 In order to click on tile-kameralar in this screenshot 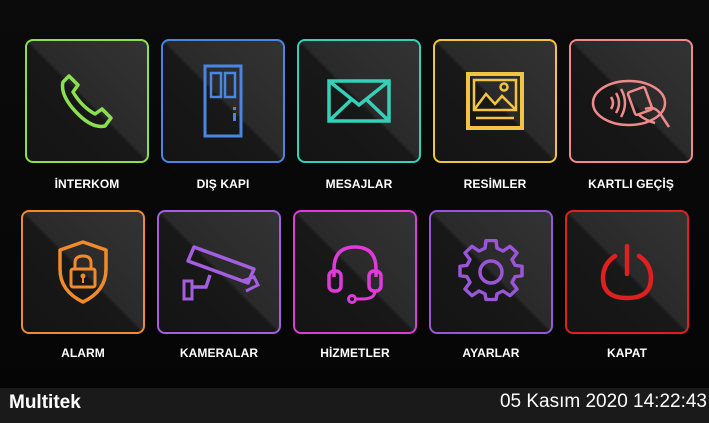, I will do `click(219, 272)`.